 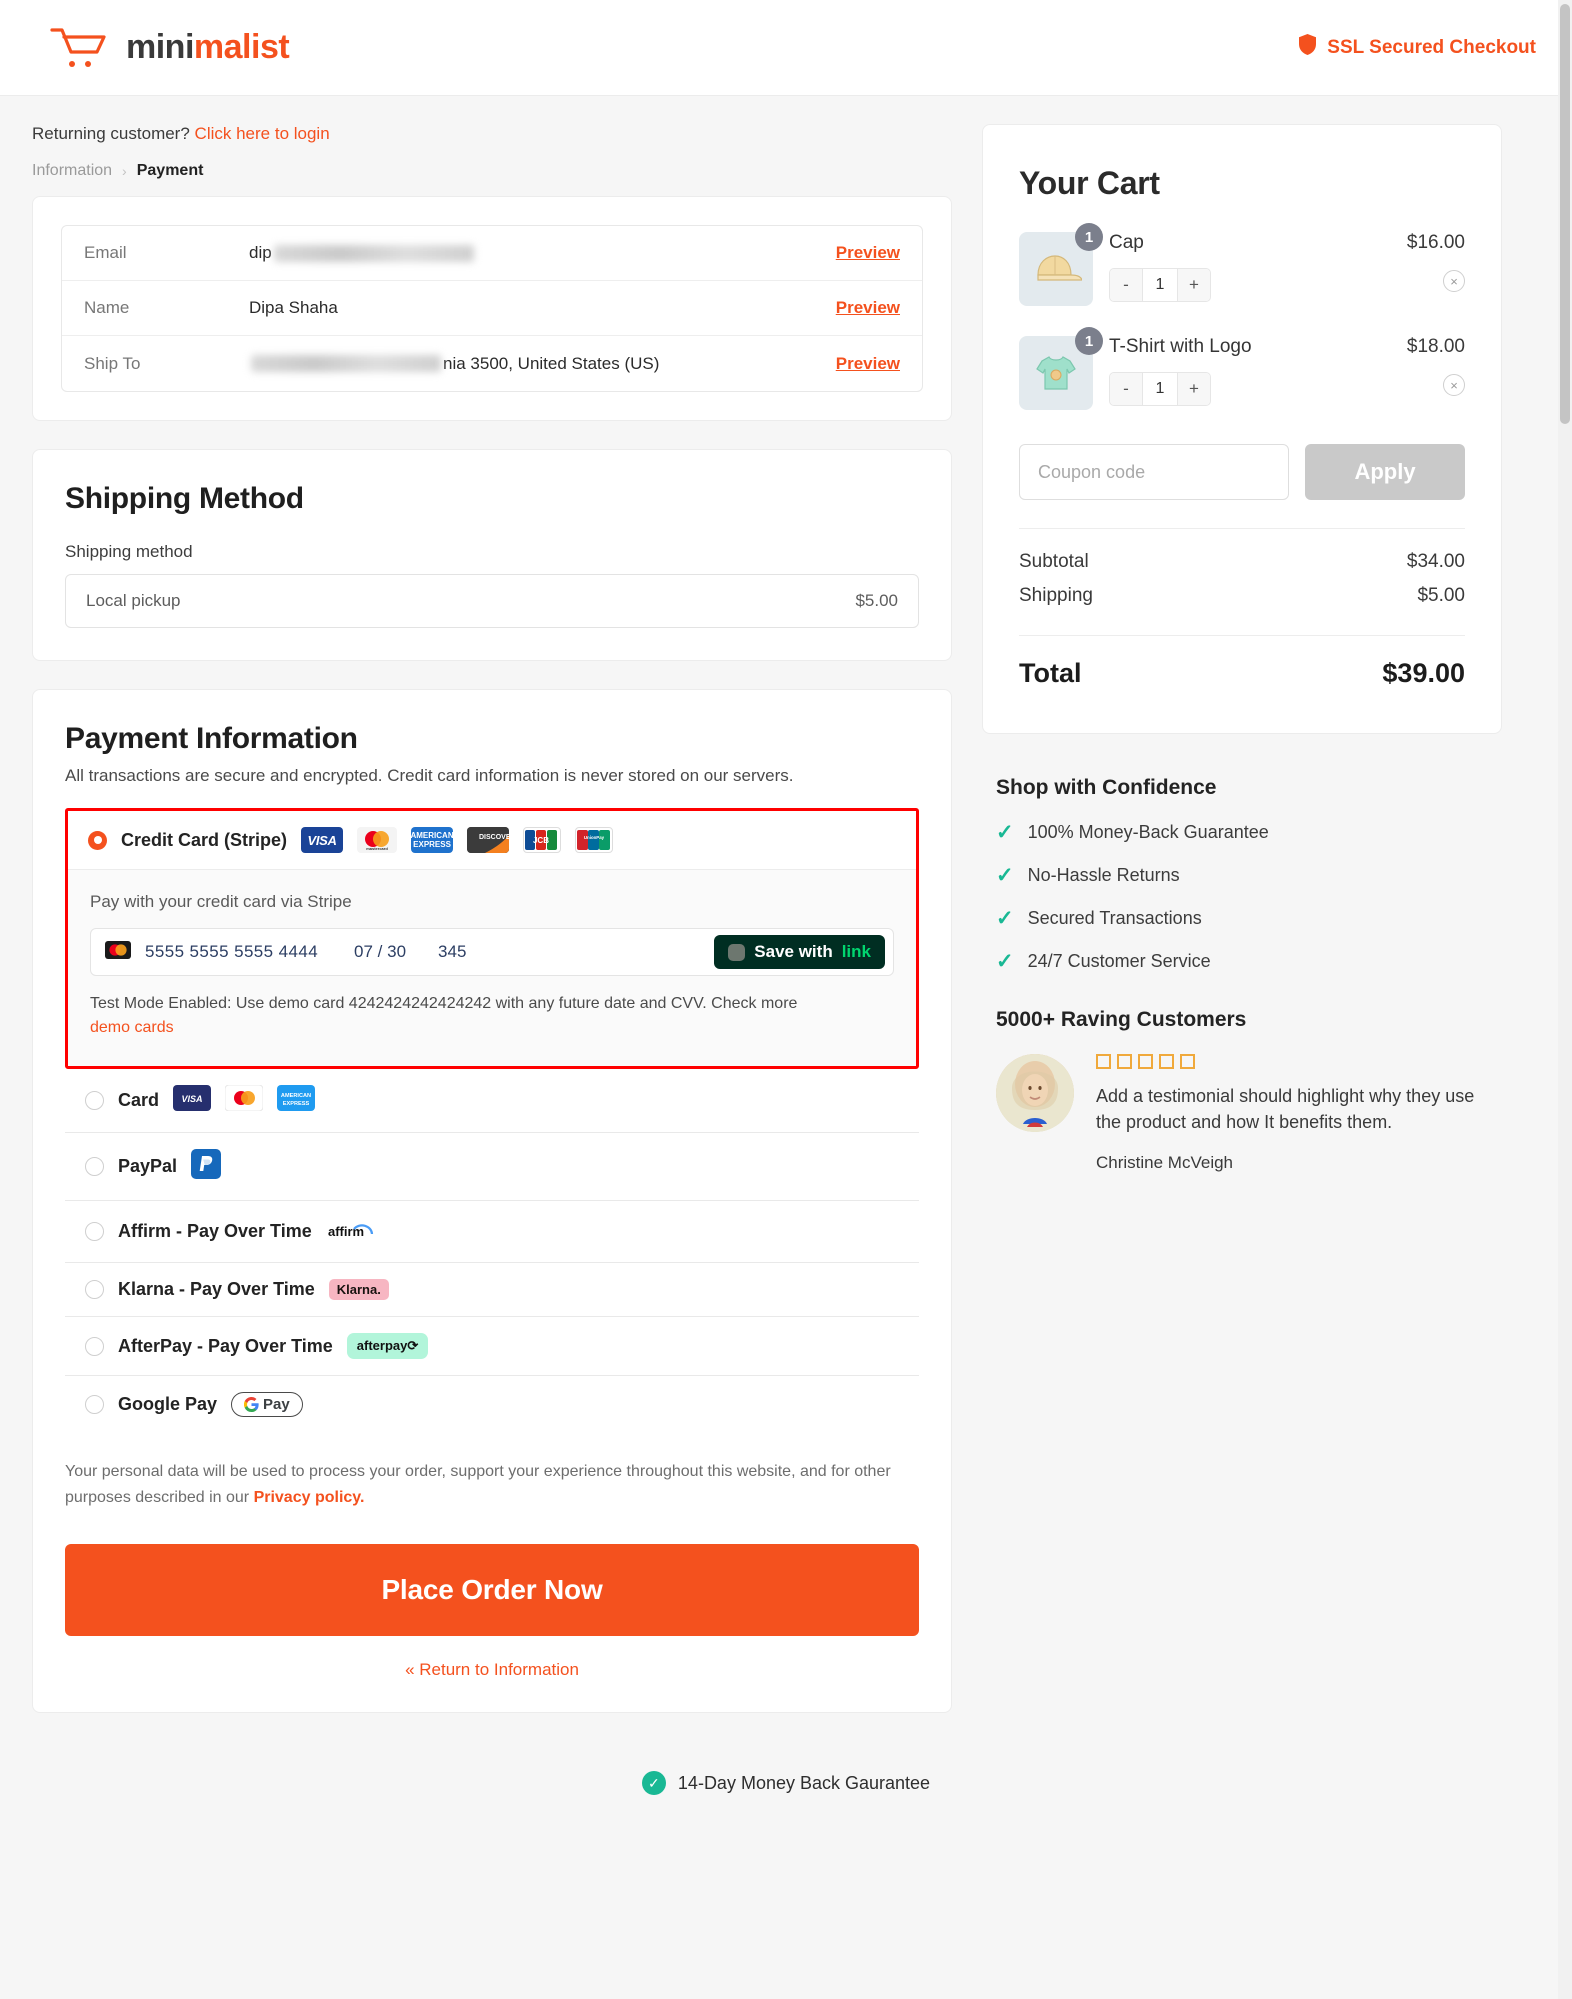 What do you see at coordinates (868, 364) in the screenshot?
I see `preview-shipto-link: Preview` at bounding box center [868, 364].